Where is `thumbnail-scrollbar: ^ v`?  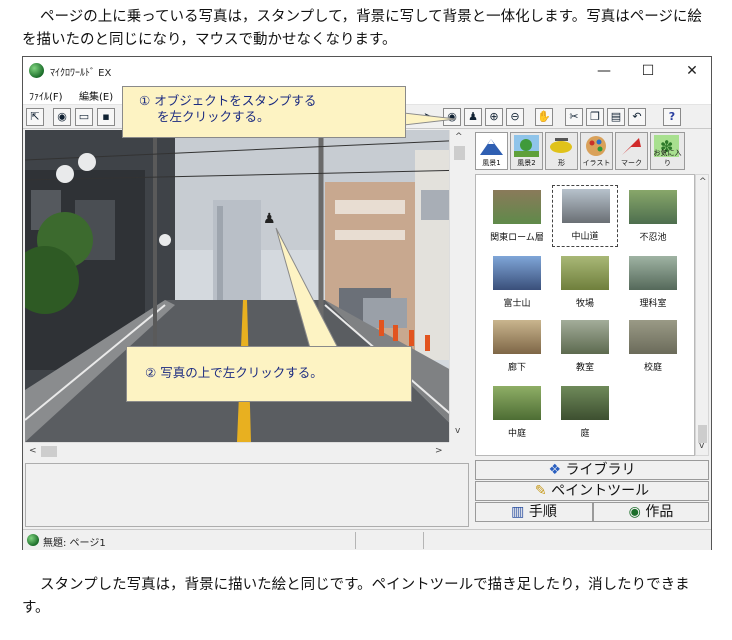
thumbnail-scrollbar: ^ v is located at coordinates (702, 315).